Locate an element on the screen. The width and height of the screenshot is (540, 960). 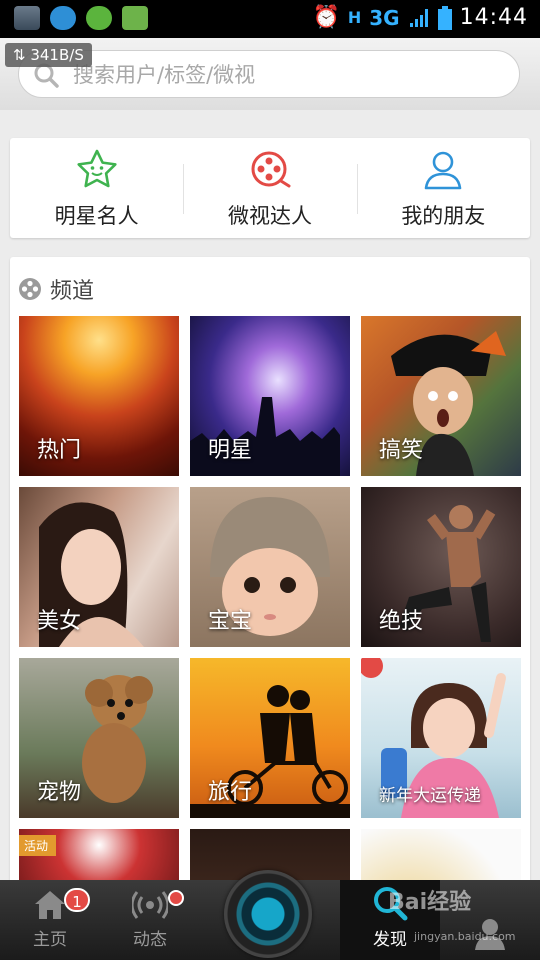
channel-label: 热门 is located at coordinates (59, 450).